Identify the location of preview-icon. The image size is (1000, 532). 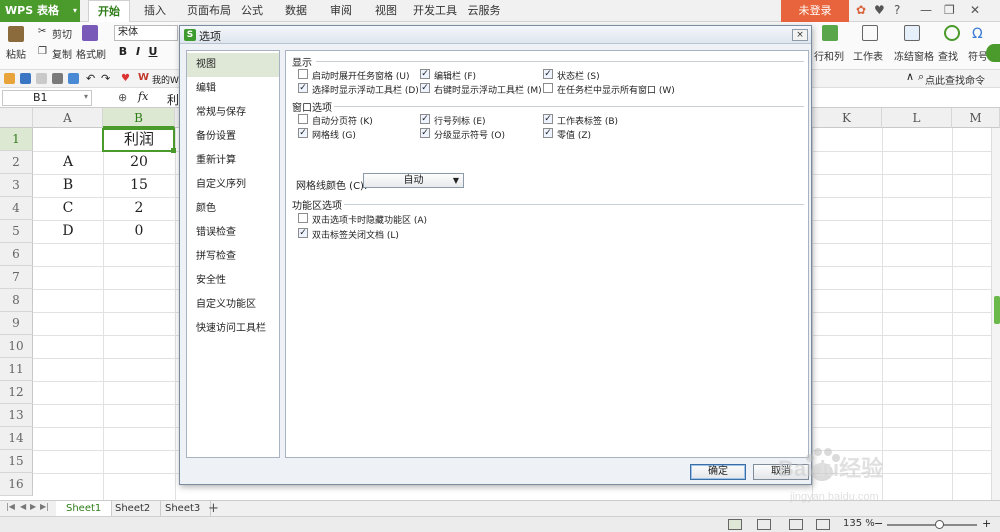
(73, 78).